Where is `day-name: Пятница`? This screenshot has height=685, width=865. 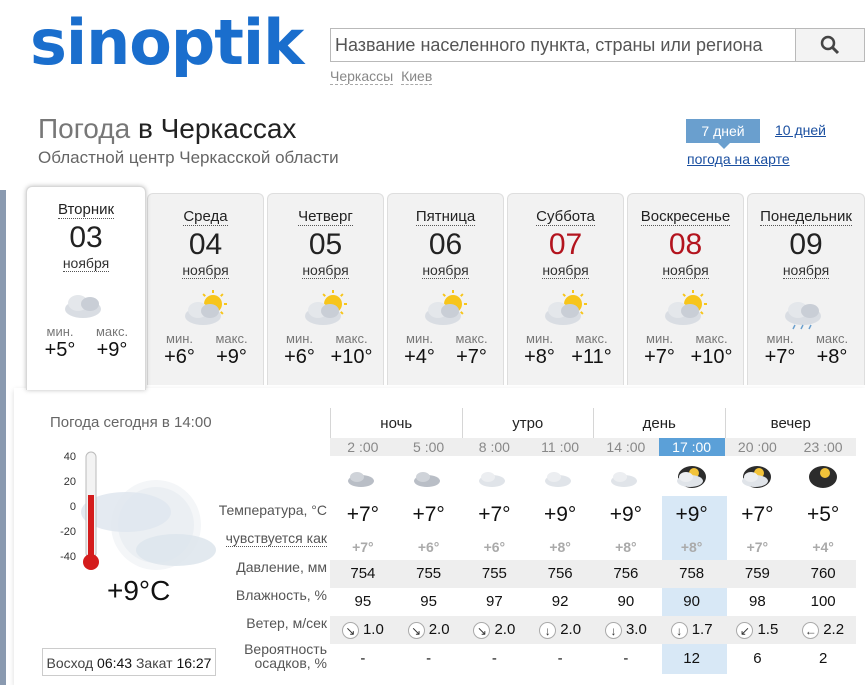
day-name: Пятница is located at coordinates (445, 217).